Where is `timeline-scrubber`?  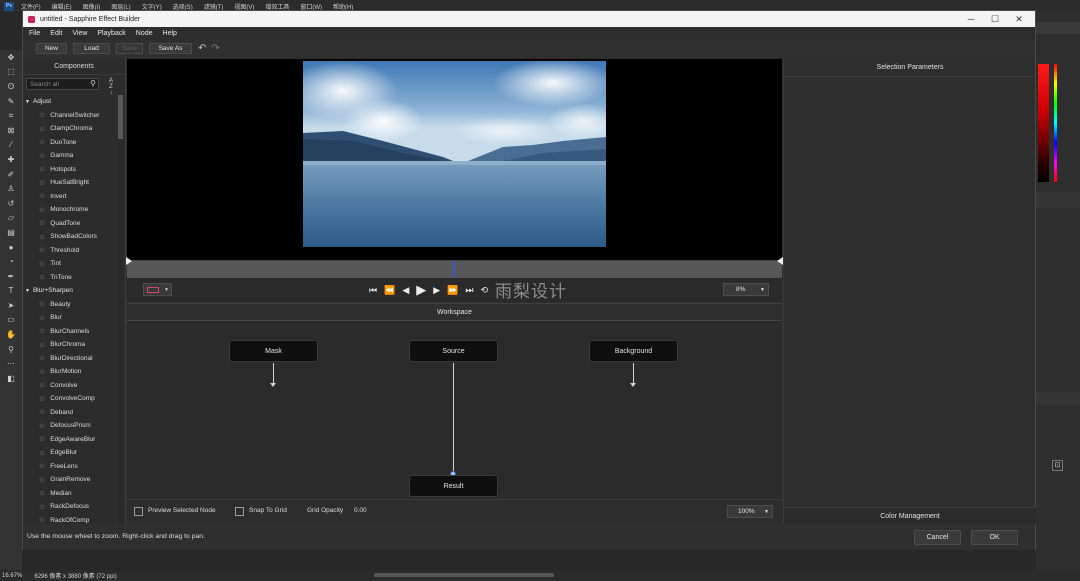 timeline-scrubber is located at coordinates (454, 267).